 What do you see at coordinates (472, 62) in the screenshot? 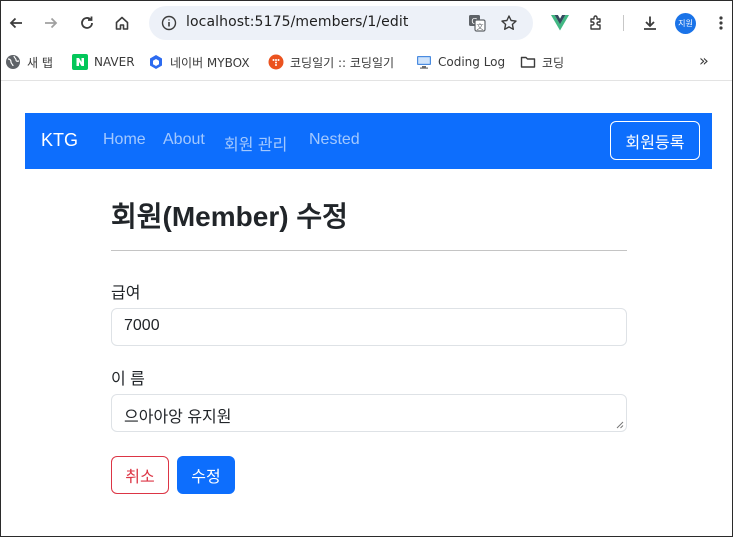
I see `bookmark-label: Coding Log` at bounding box center [472, 62].